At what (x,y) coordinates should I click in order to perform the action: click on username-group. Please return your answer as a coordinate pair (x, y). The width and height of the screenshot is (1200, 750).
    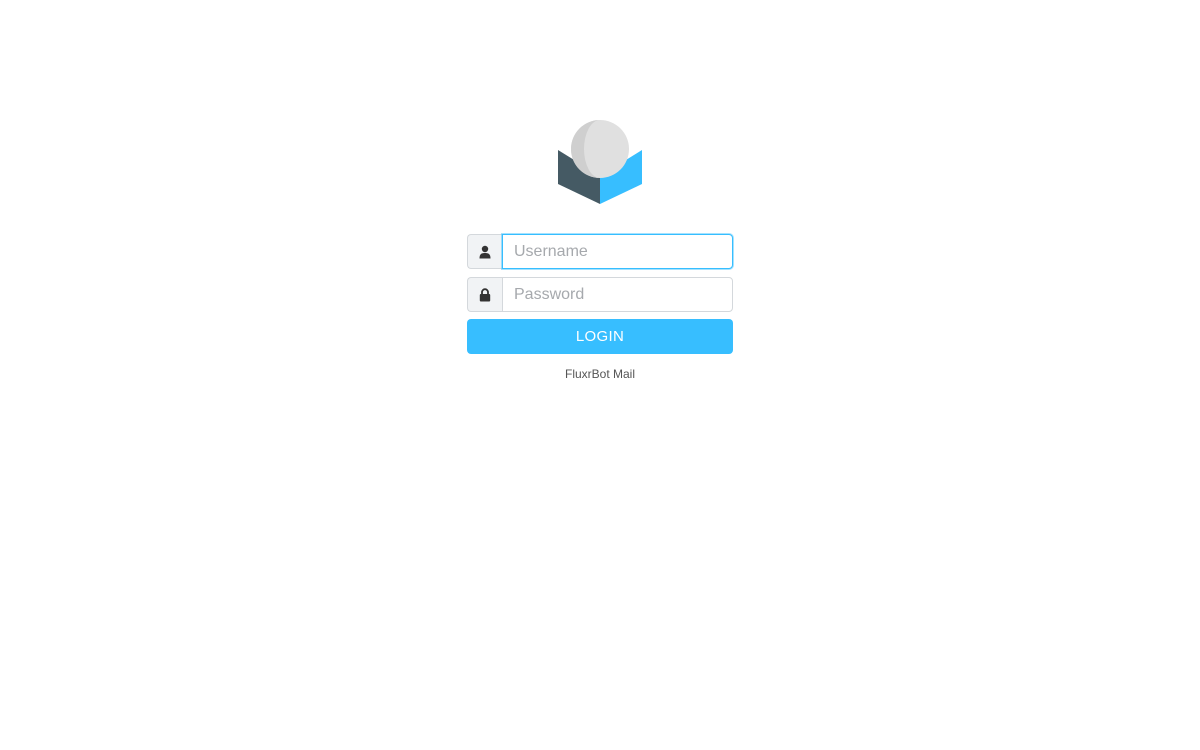
    Looking at the image, I should click on (600, 251).